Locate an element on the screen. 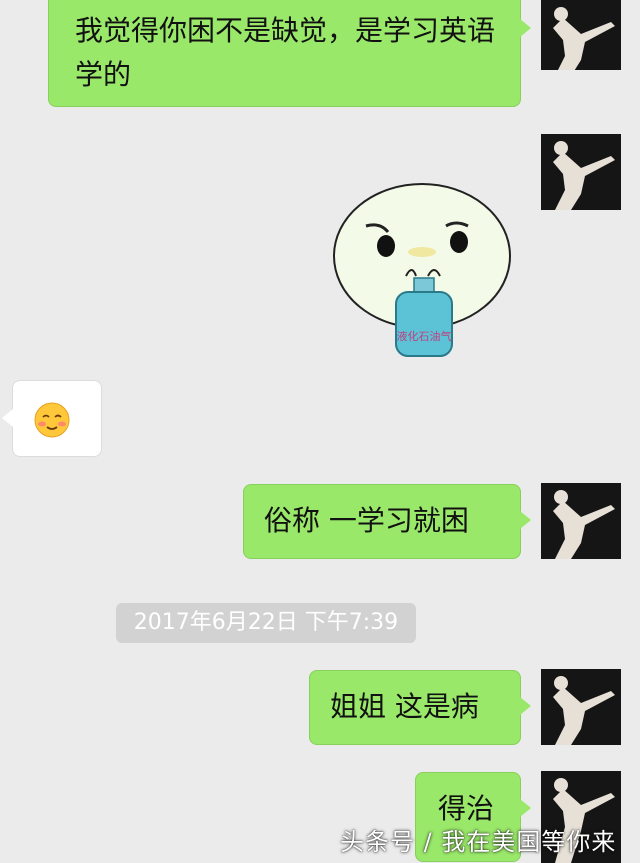 The height and width of the screenshot is (863, 640). sent-message-bubble: 俗称 一学习就困 is located at coordinates (387, 521).